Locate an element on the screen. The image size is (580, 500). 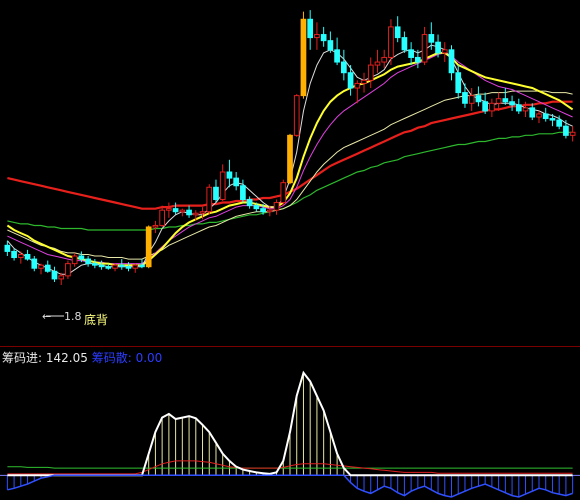
annotation: ← 1.8 底背 is located at coordinates (75, 318).